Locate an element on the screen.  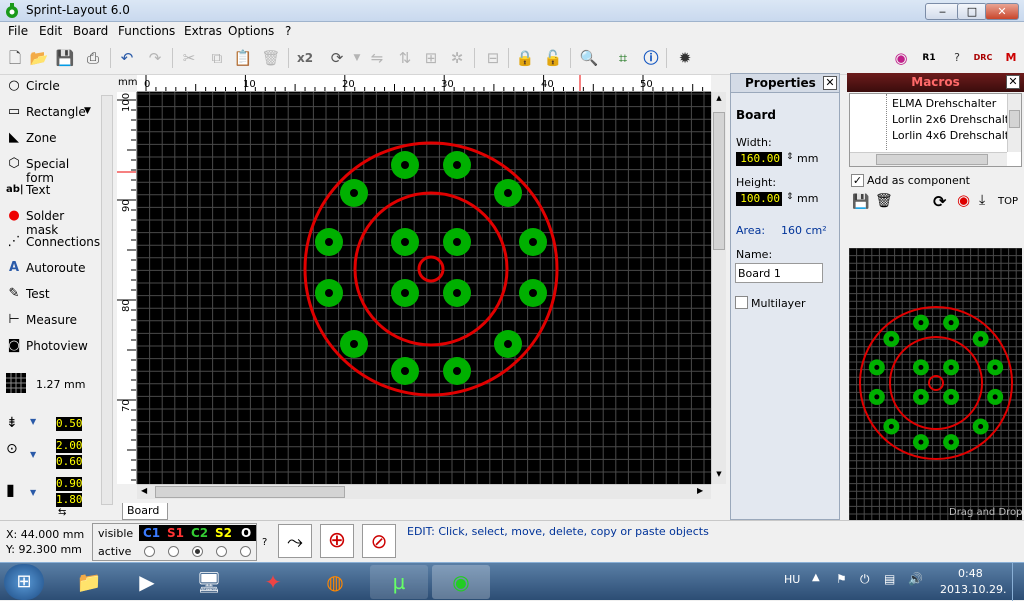
no-connection-icon: ⊘ is located at coordinates (379, 541).